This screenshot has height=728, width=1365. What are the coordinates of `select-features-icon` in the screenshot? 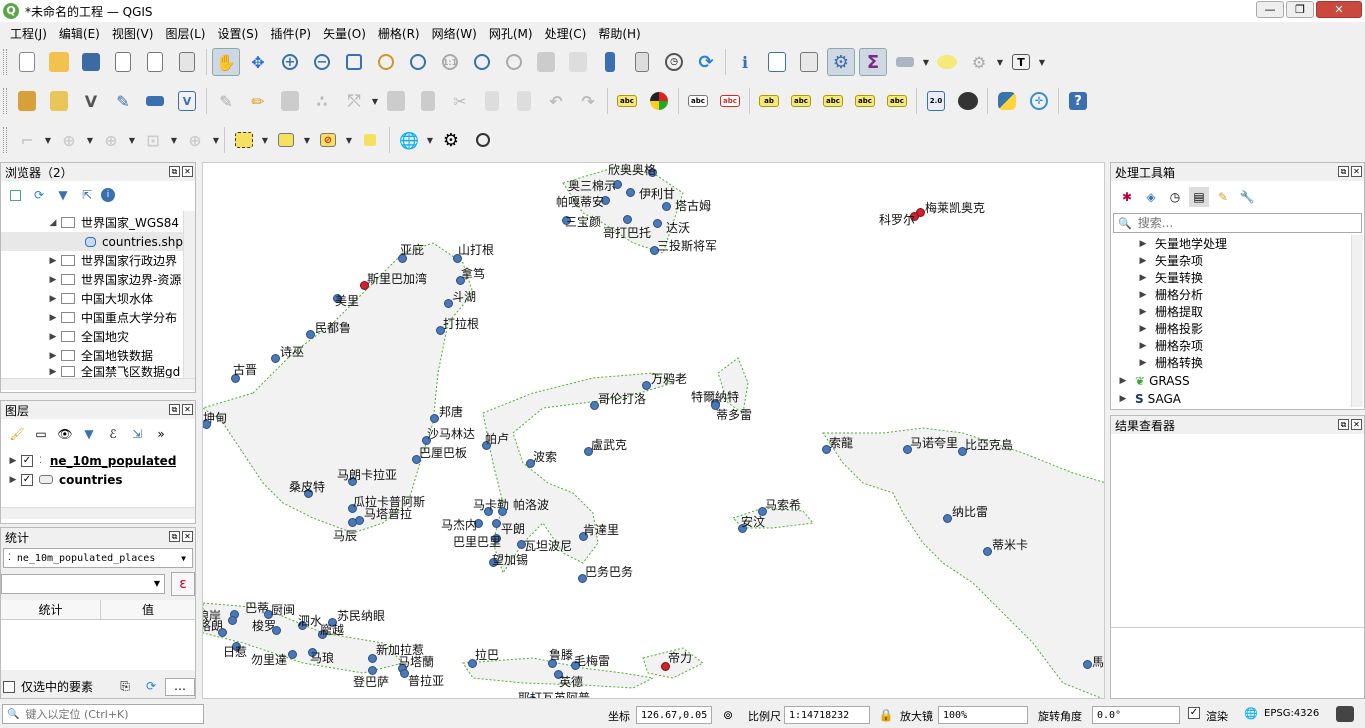 It's located at (244, 140).